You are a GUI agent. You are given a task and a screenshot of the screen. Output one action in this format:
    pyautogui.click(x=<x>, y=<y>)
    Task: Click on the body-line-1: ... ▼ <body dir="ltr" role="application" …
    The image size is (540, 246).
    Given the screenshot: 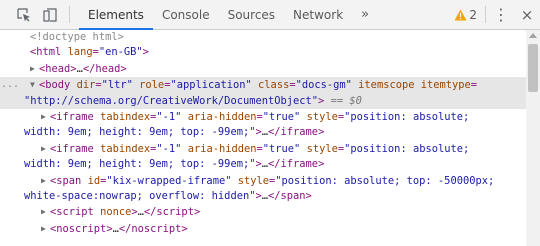 What is the action you would take?
    pyautogui.click(x=239, y=84)
    